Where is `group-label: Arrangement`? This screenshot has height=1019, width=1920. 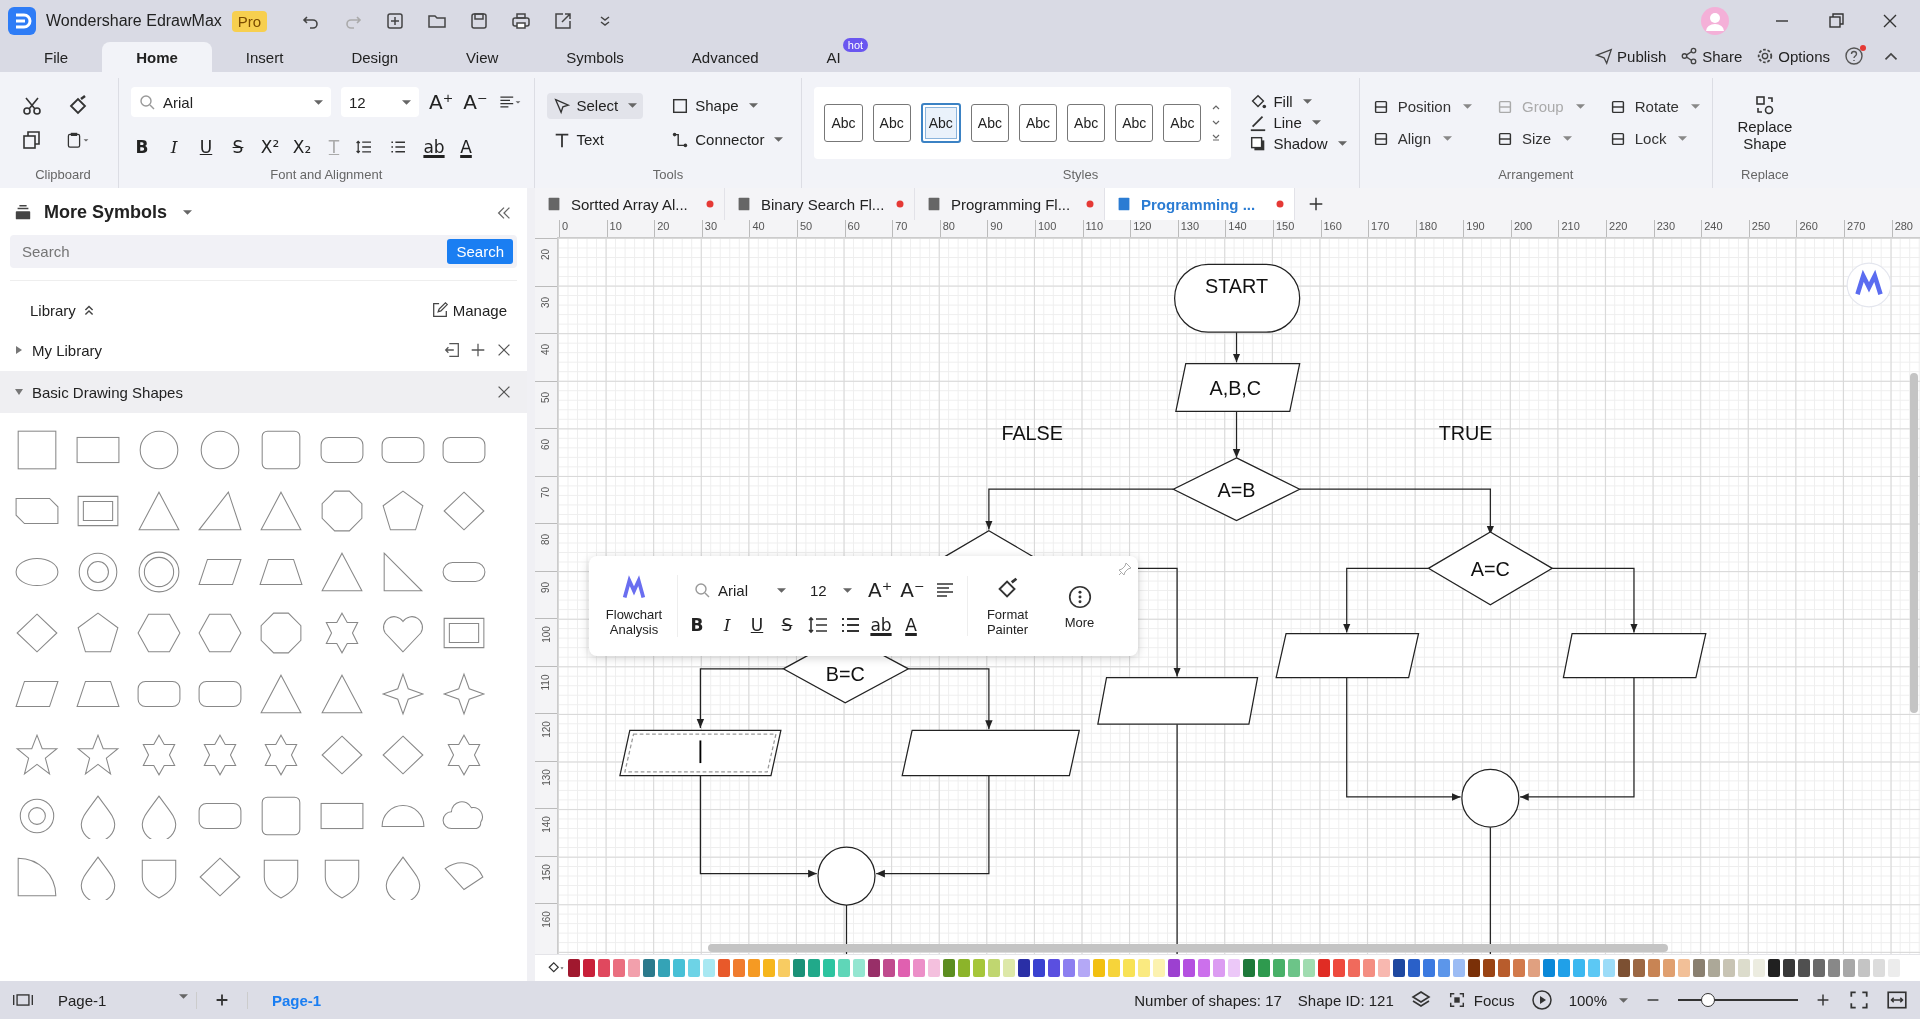
group-label: Arrangement is located at coordinates (1536, 175).